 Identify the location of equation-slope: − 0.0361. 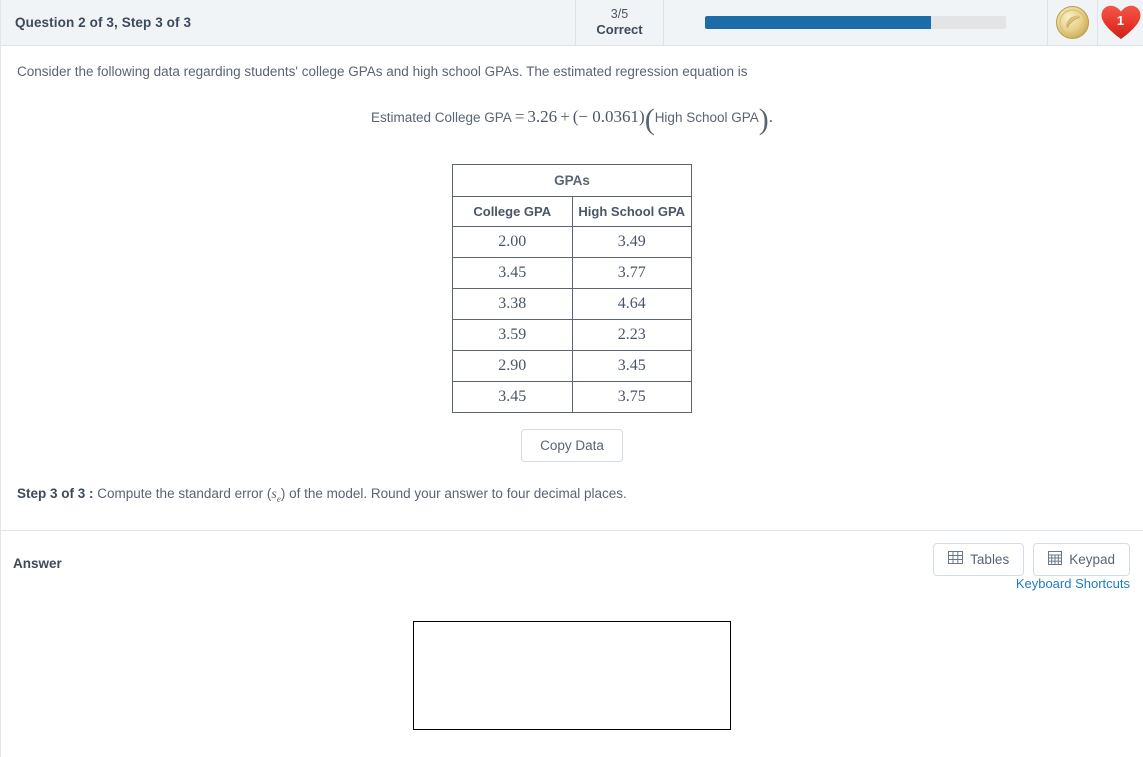
(609, 116).